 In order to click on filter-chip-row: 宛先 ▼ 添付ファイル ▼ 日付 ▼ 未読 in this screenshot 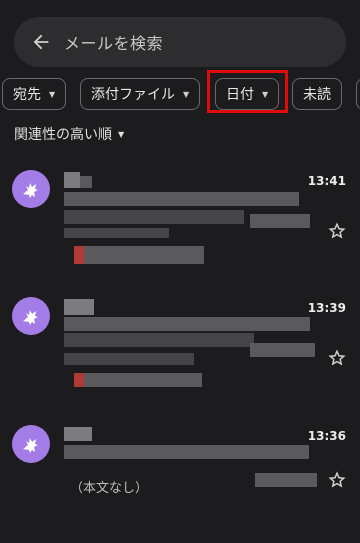, I will do `click(180, 95)`.